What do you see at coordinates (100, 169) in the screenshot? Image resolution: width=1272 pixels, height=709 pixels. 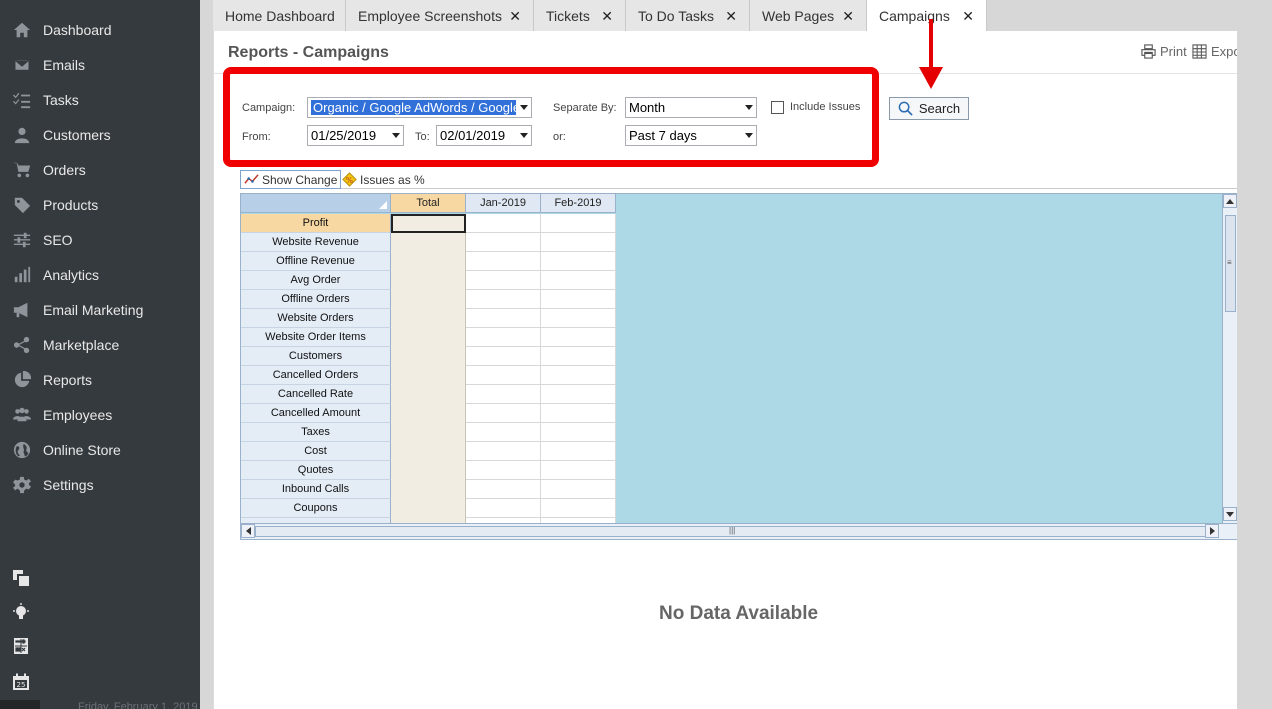 I see `sidebar-item-orders: Orders` at bounding box center [100, 169].